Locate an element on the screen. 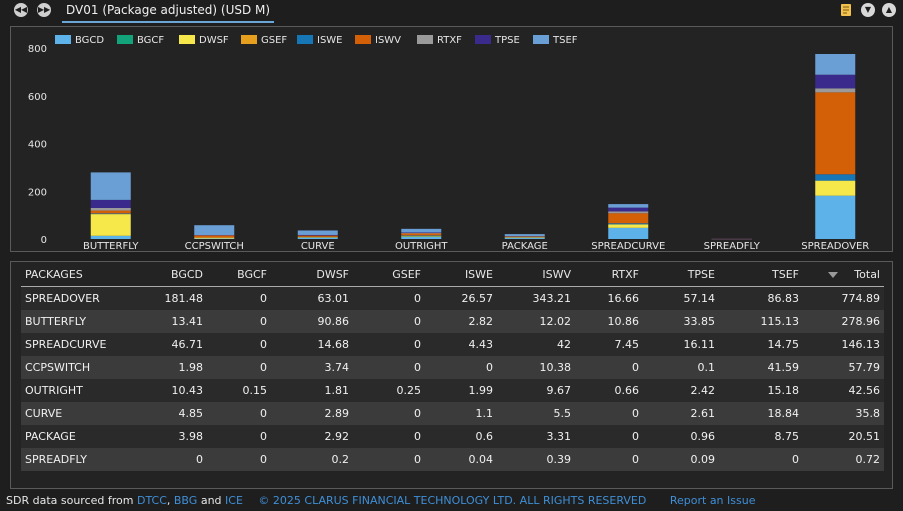 This screenshot has width=903, height=511. col-header-dwsf: DWSF is located at coordinates (312, 274).